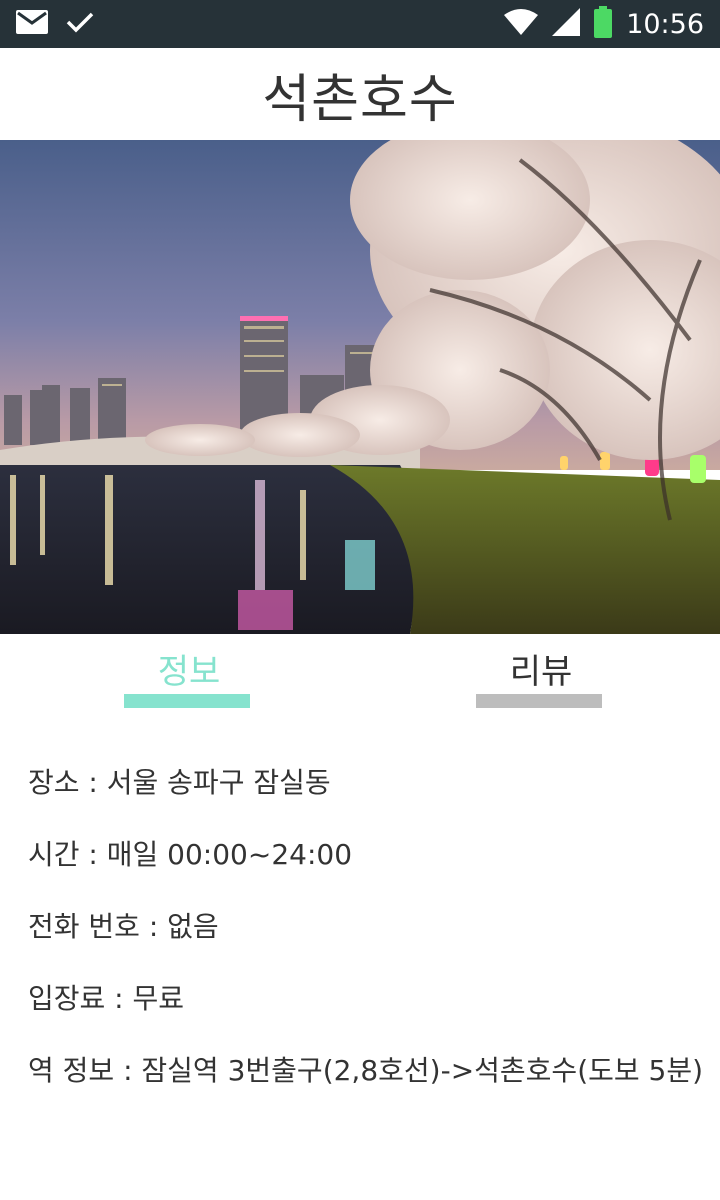 The width and height of the screenshot is (720, 1200). I want to click on page-title: 석촌호수, so click(360, 99).